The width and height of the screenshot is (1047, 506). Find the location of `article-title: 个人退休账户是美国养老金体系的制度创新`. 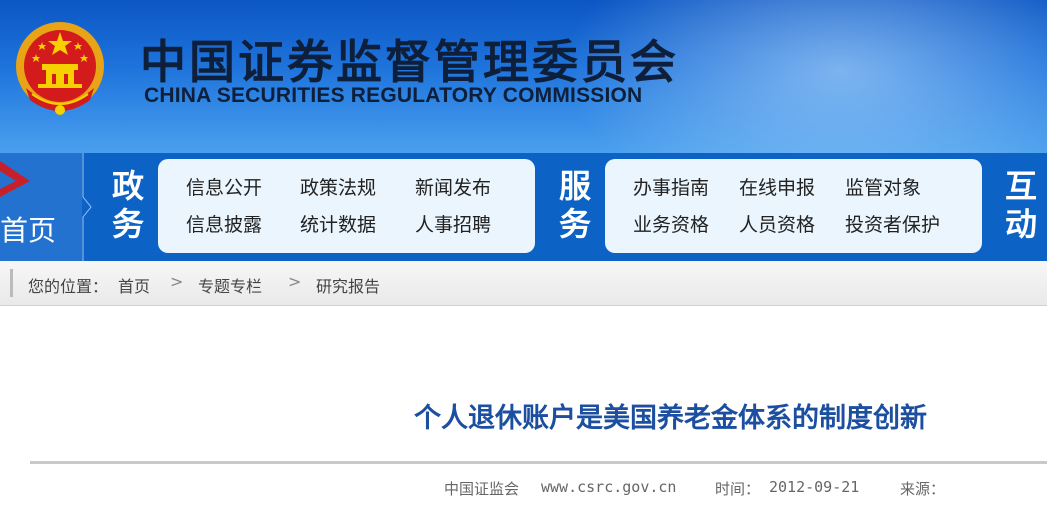

article-title: 个人退休账户是美国养老金体系的制度创新 is located at coordinates (670, 418).